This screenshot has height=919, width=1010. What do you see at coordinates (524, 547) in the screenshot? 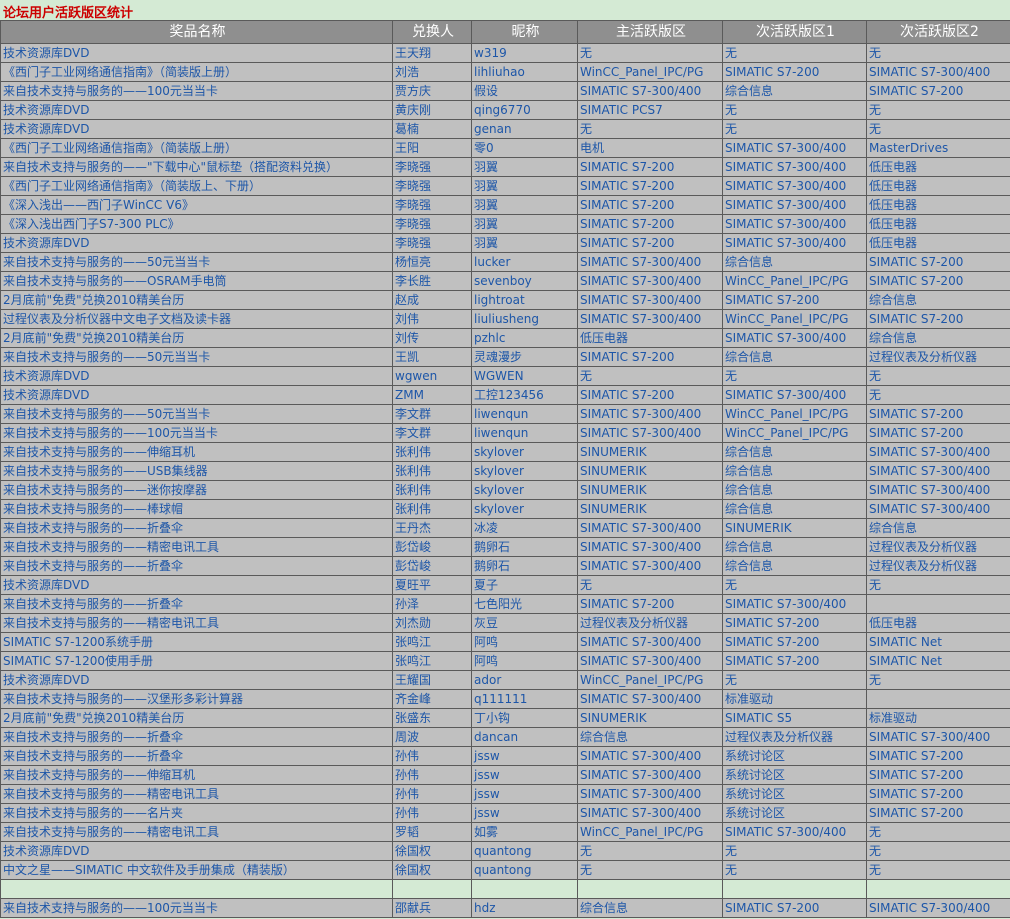
I see `cell-nickname: 鹅卵石` at bounding box center [524, 547].